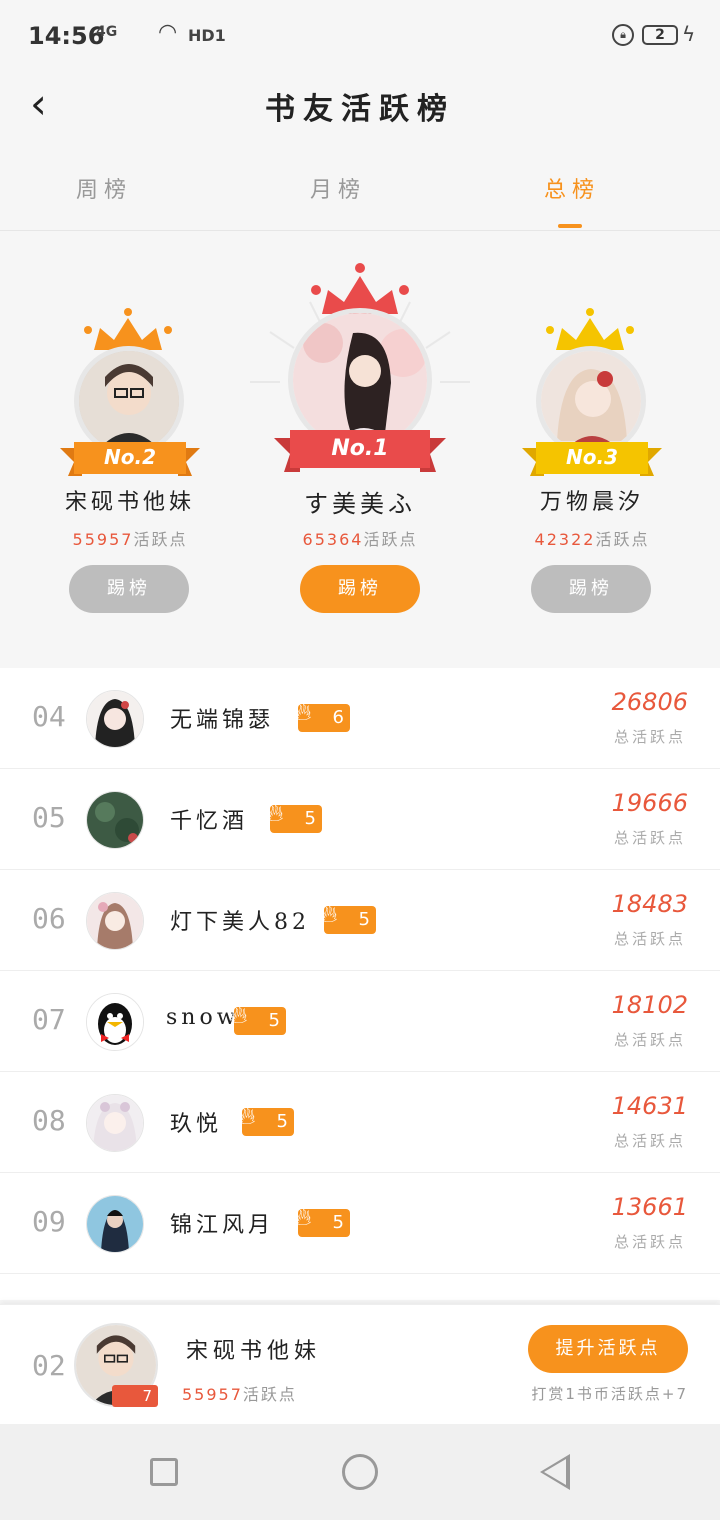  Describe the element at coordinates (649, 1106) in the screenshot. I see `score-value: 14631` at that location.